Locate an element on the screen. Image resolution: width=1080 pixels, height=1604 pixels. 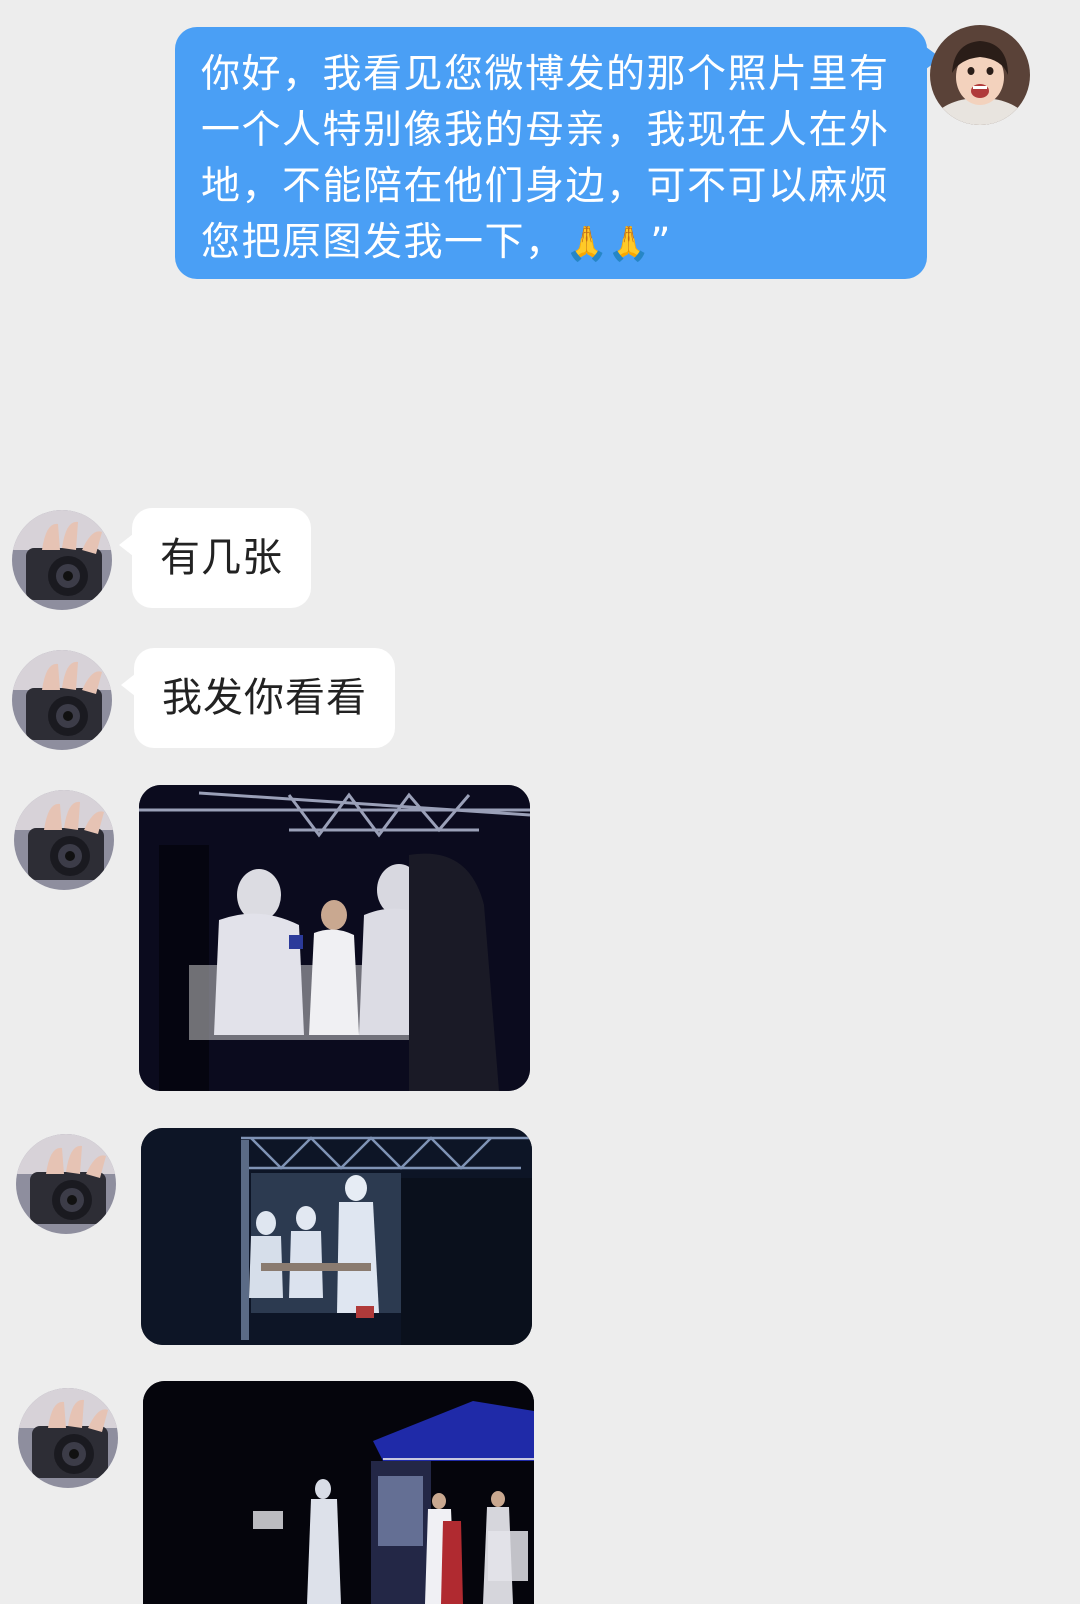
message-line: 一个人特别像我的母亲，我现在人在外 is located at coordinates (545, 130).